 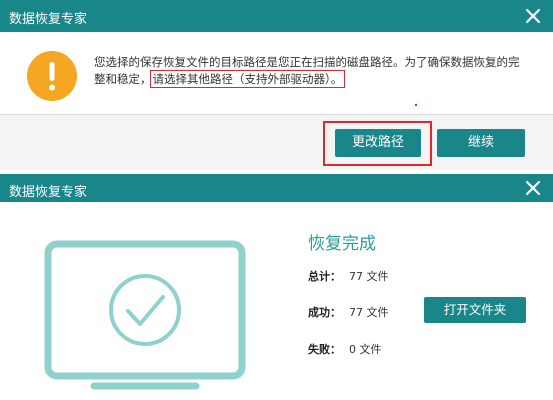 I want to click on fail-label: 失败：, so click(x=324, y=349).